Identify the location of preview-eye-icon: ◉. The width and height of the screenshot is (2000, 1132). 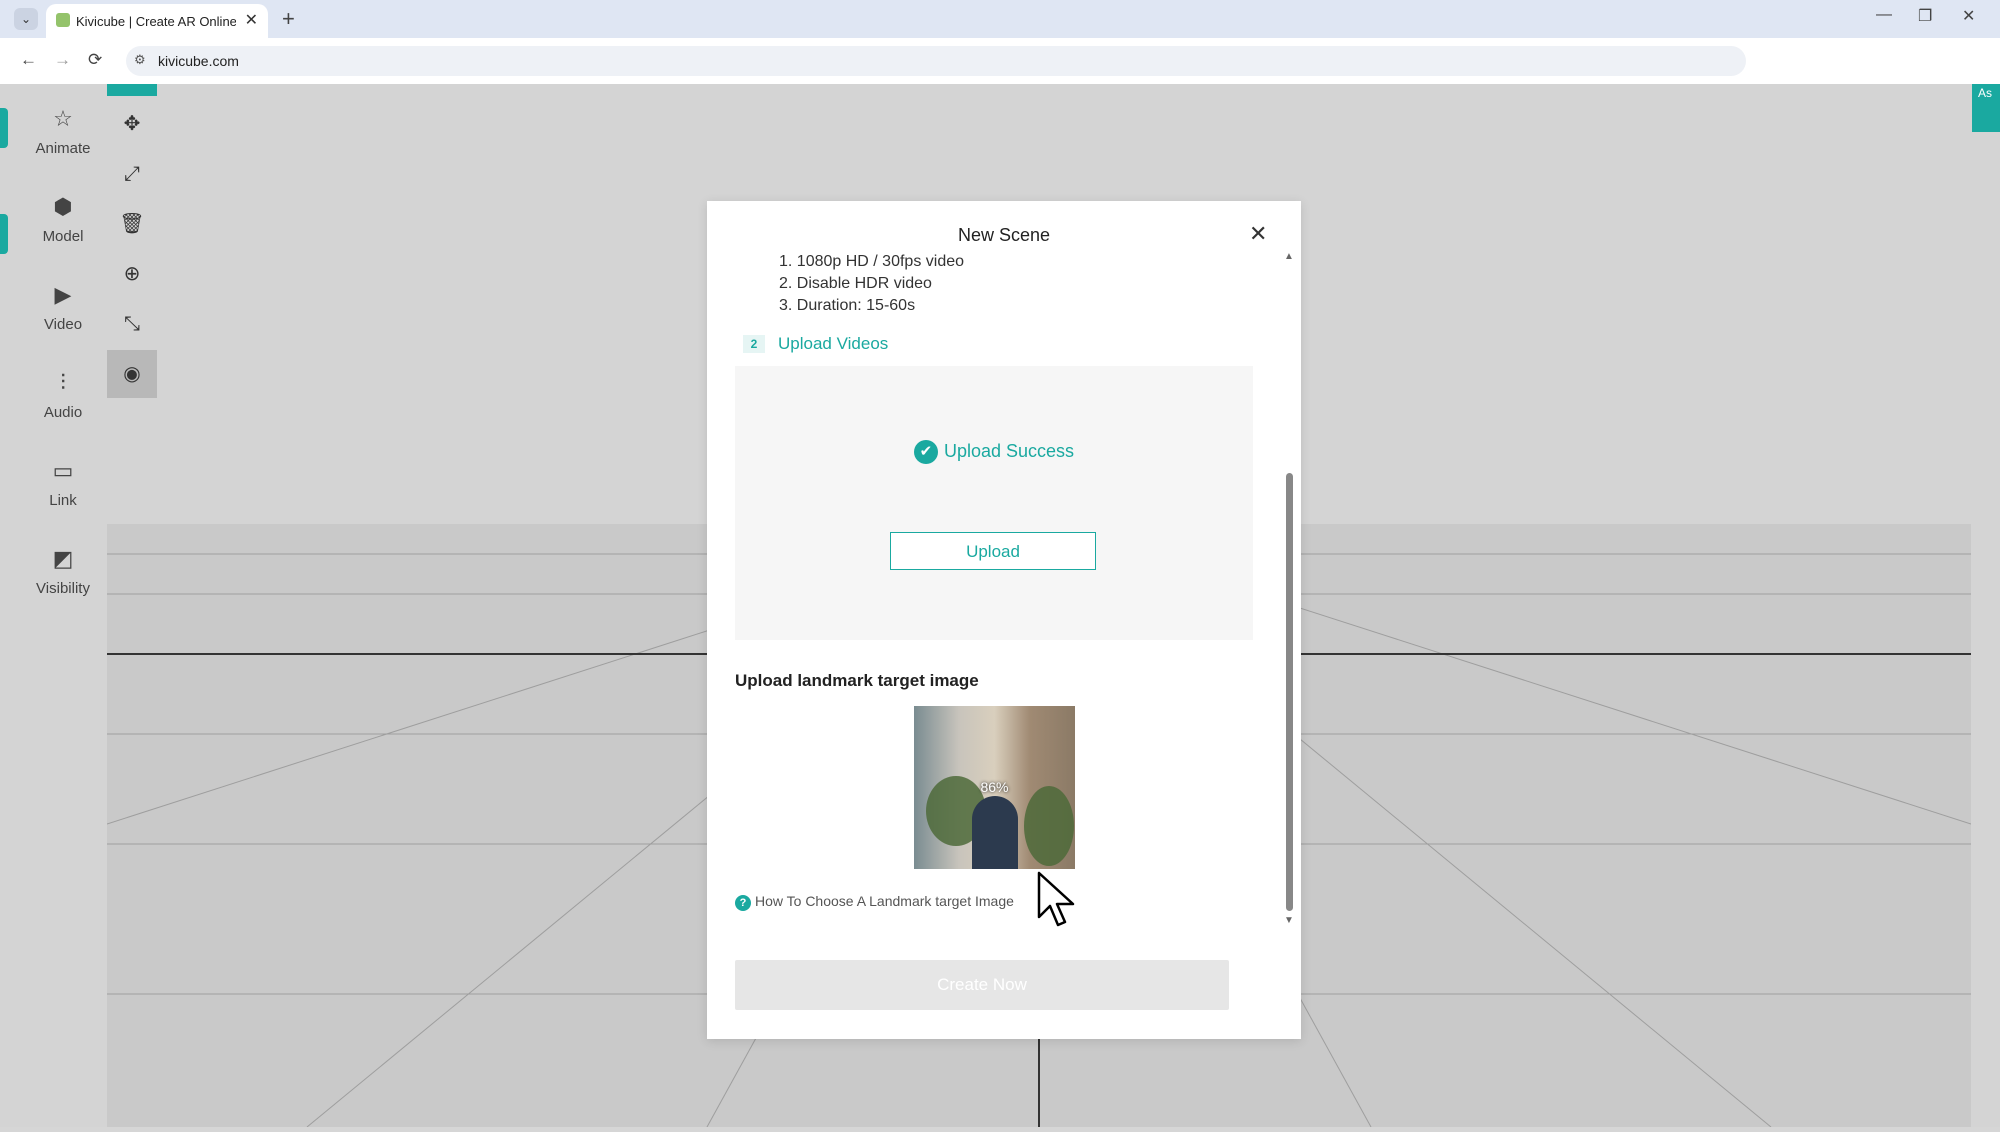
(132, 374).